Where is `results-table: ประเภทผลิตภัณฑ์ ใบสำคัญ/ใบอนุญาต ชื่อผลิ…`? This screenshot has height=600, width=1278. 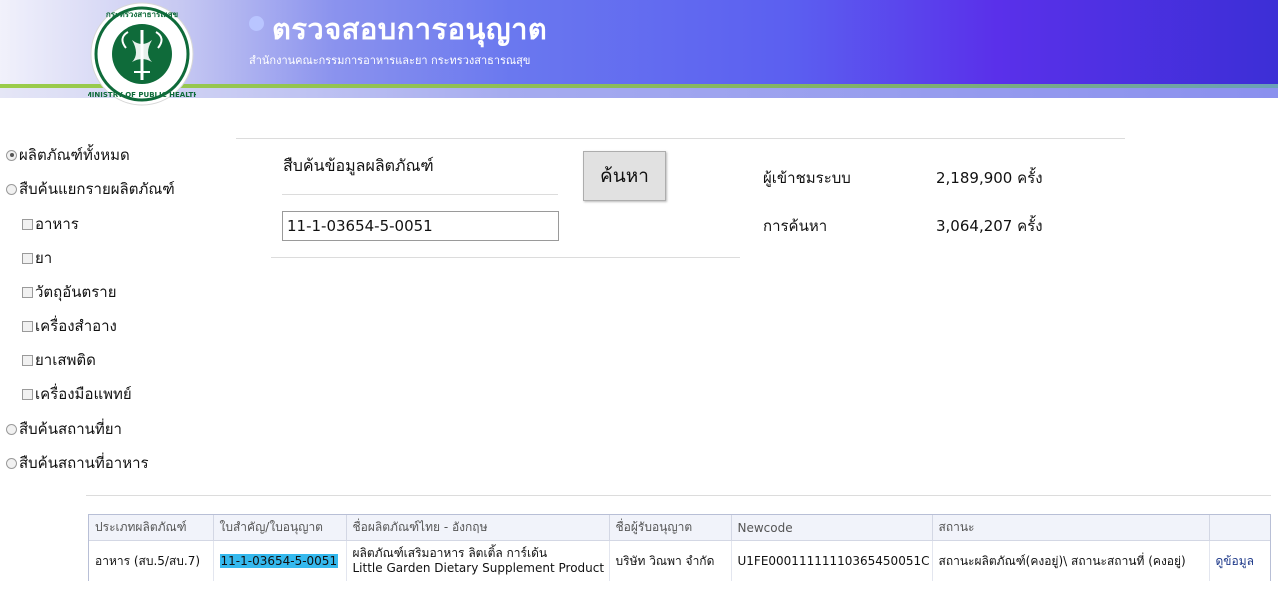
results-table: ประเภทผลิตภัณฑ์ ใบสำคัญ/ใบอนุญาต ชื่อผลิ… is located at coordinates (679, 547).